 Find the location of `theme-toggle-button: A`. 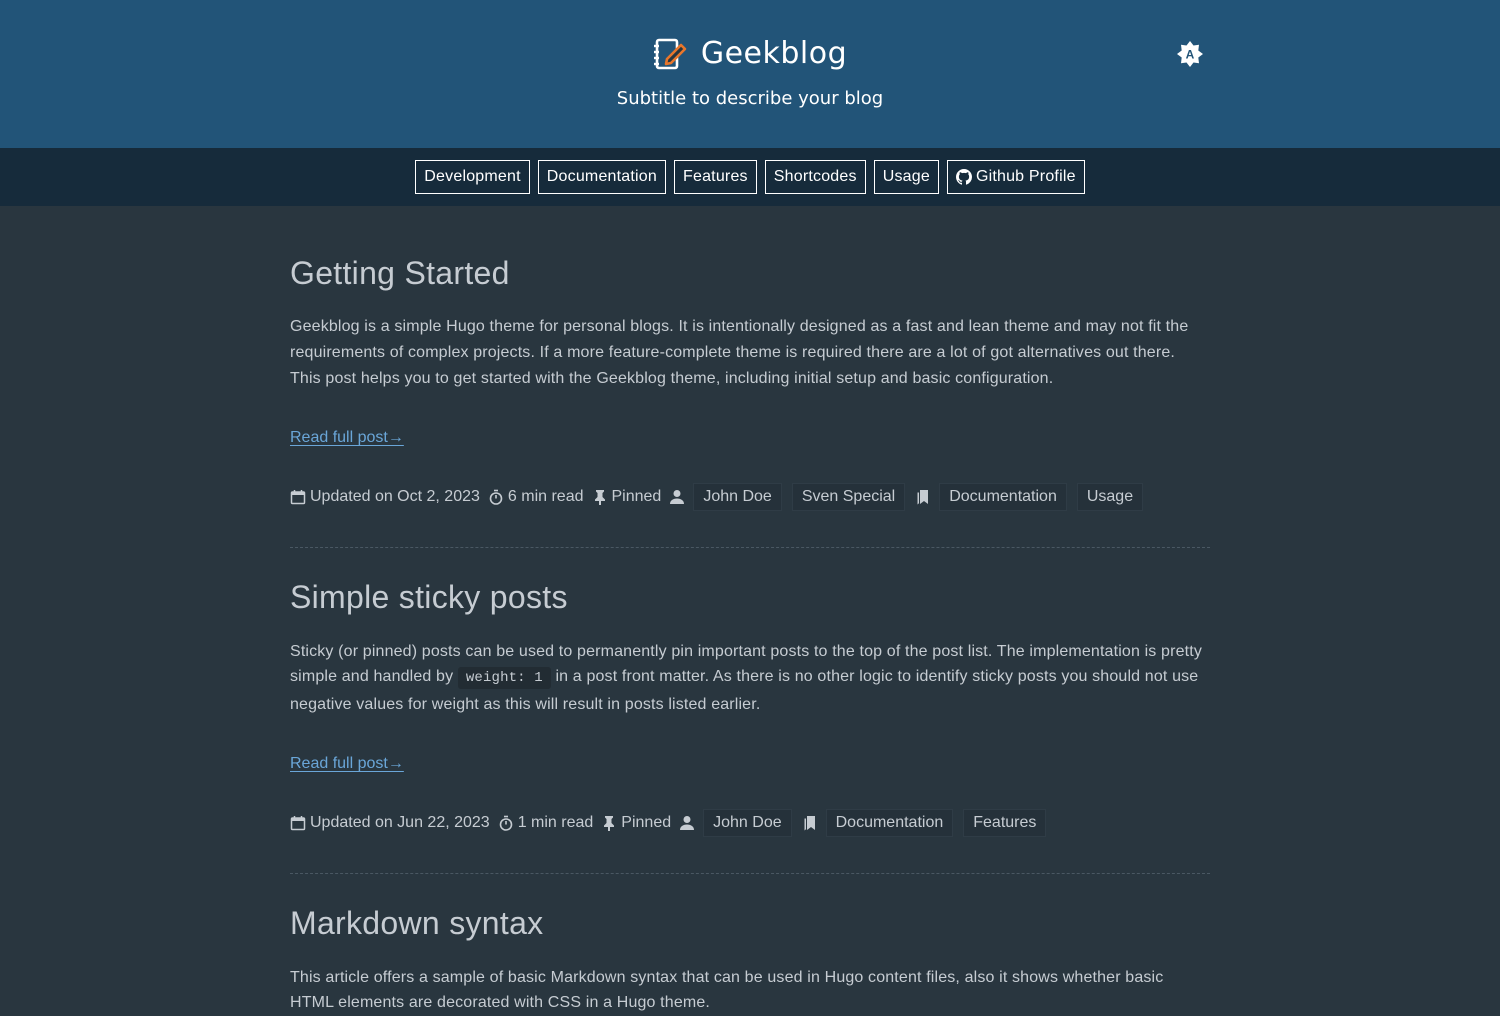

theme-toggle-button: A is located at coordinates (1190, 56).